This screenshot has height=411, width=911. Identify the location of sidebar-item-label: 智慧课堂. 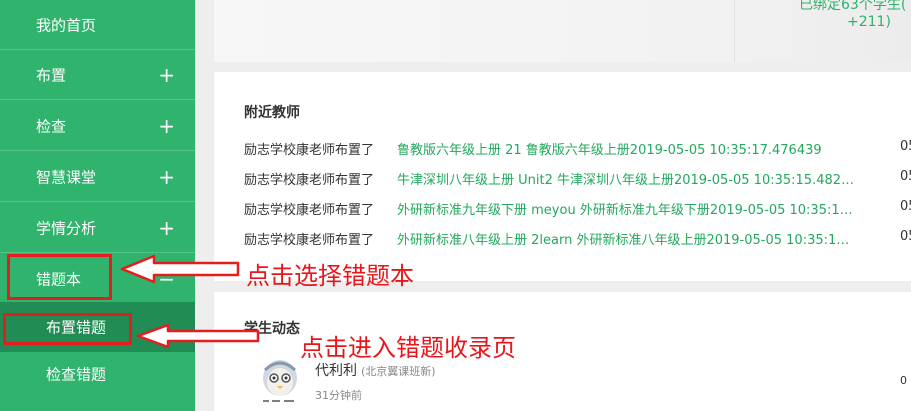
(66, 177).